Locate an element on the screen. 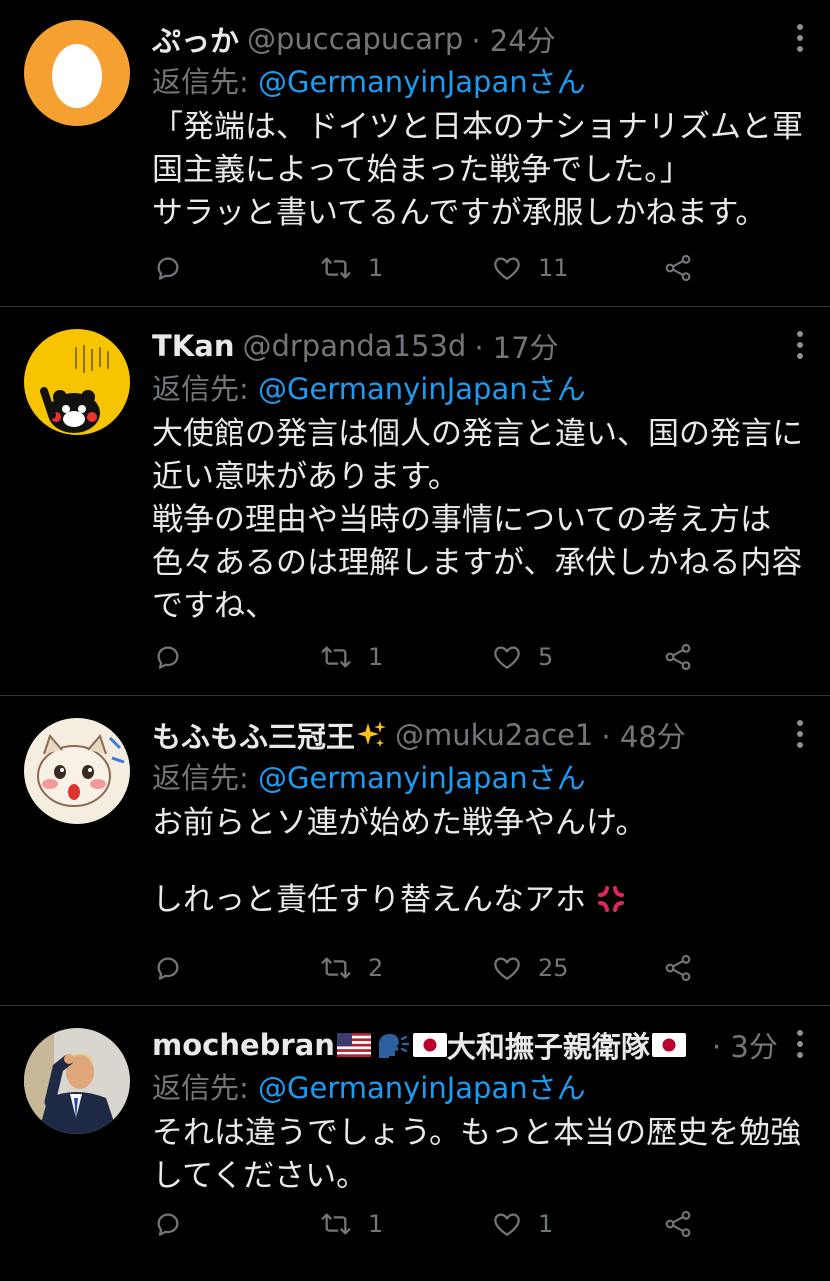 The image size is (830, 1281). tweet-text-line: サラッと書いてるんですが承服しかねます。 is located at coordinates (459, 213).